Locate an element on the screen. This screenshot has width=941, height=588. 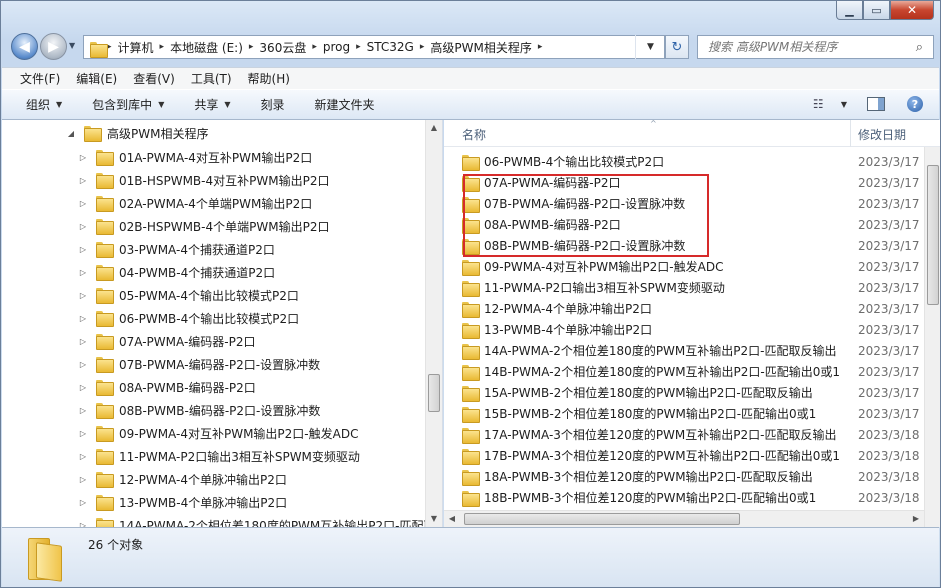
tree-item: ▷ 07B-PWMA-编码器-P2口-设置脉冲数 is located at coordinates (199, 364).